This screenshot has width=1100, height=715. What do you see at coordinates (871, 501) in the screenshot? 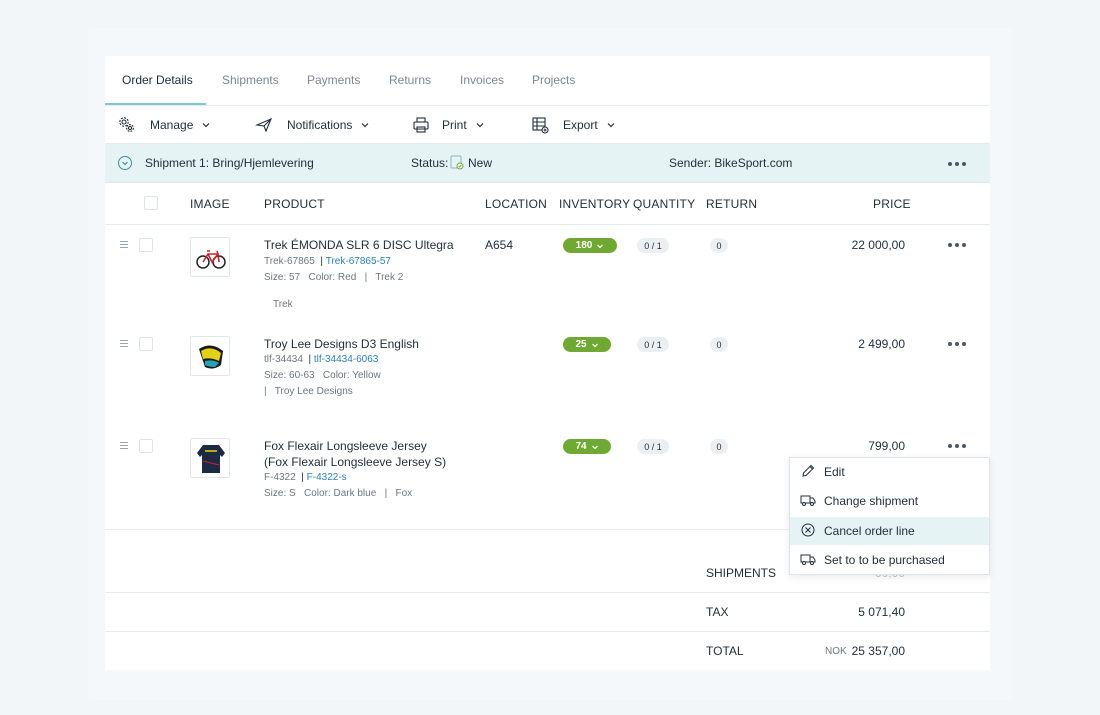
I see `menu-label: Change shipment` at bounding box center [871, 501].